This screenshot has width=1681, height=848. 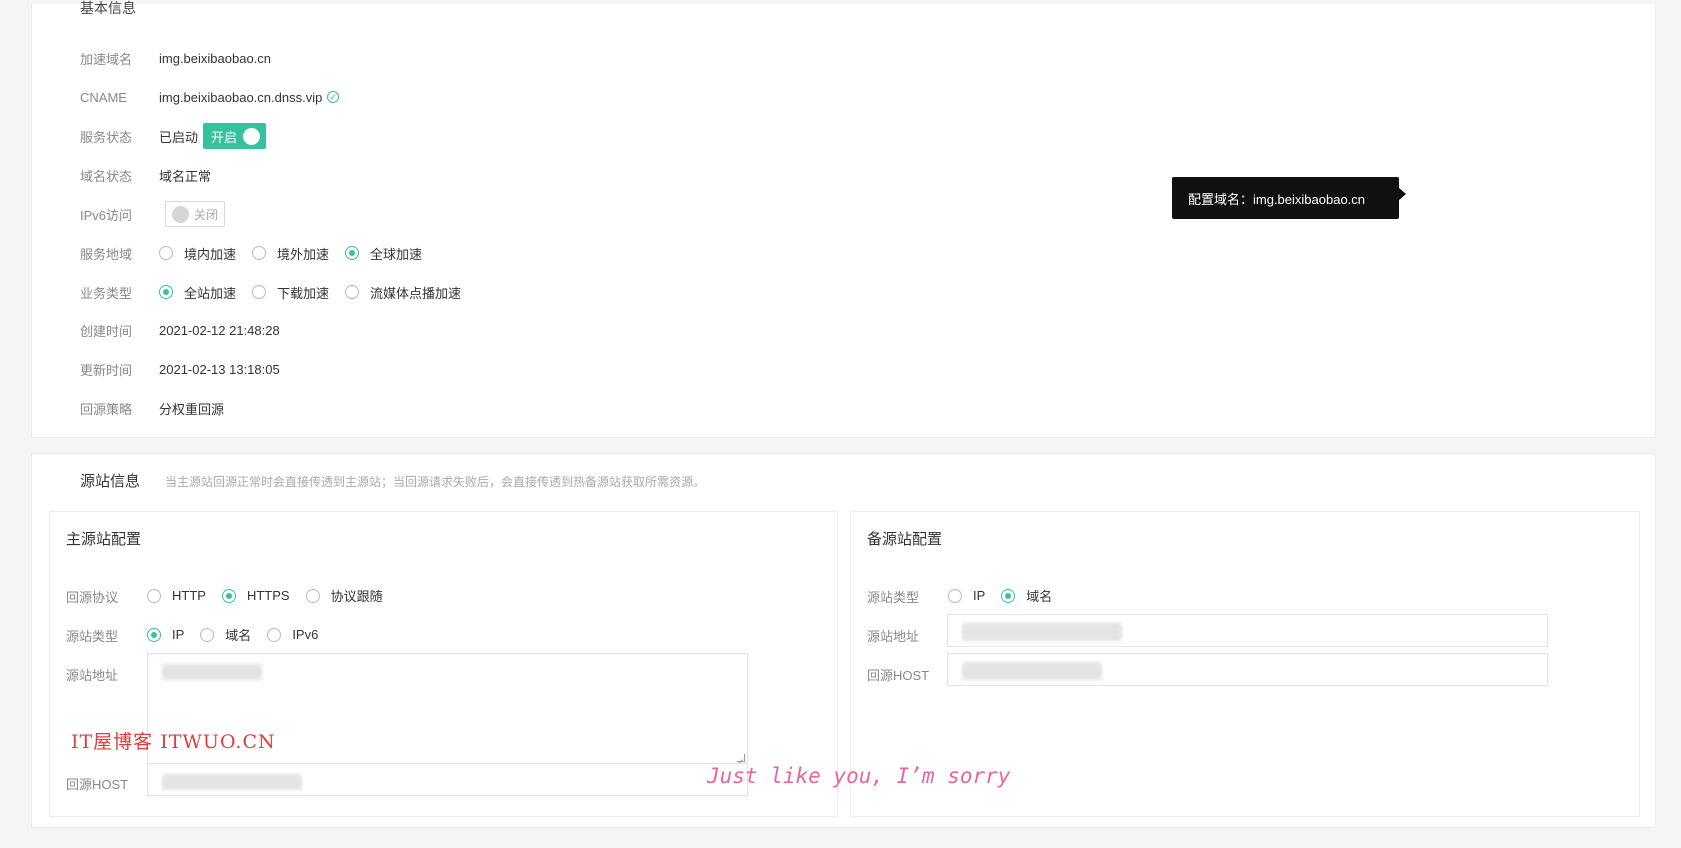 I want to click on radio-region-domestic: 境内加速, so click(x=197, y=253).